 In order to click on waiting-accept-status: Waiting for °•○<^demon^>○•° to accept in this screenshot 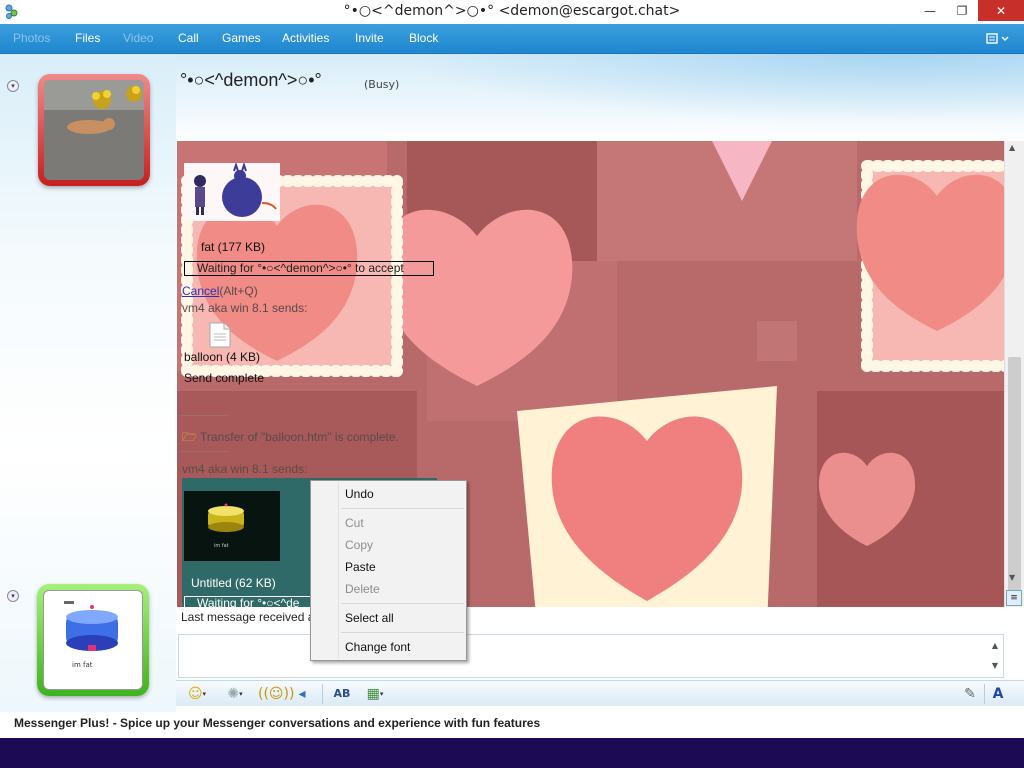, I will do `click(309, 268)`.